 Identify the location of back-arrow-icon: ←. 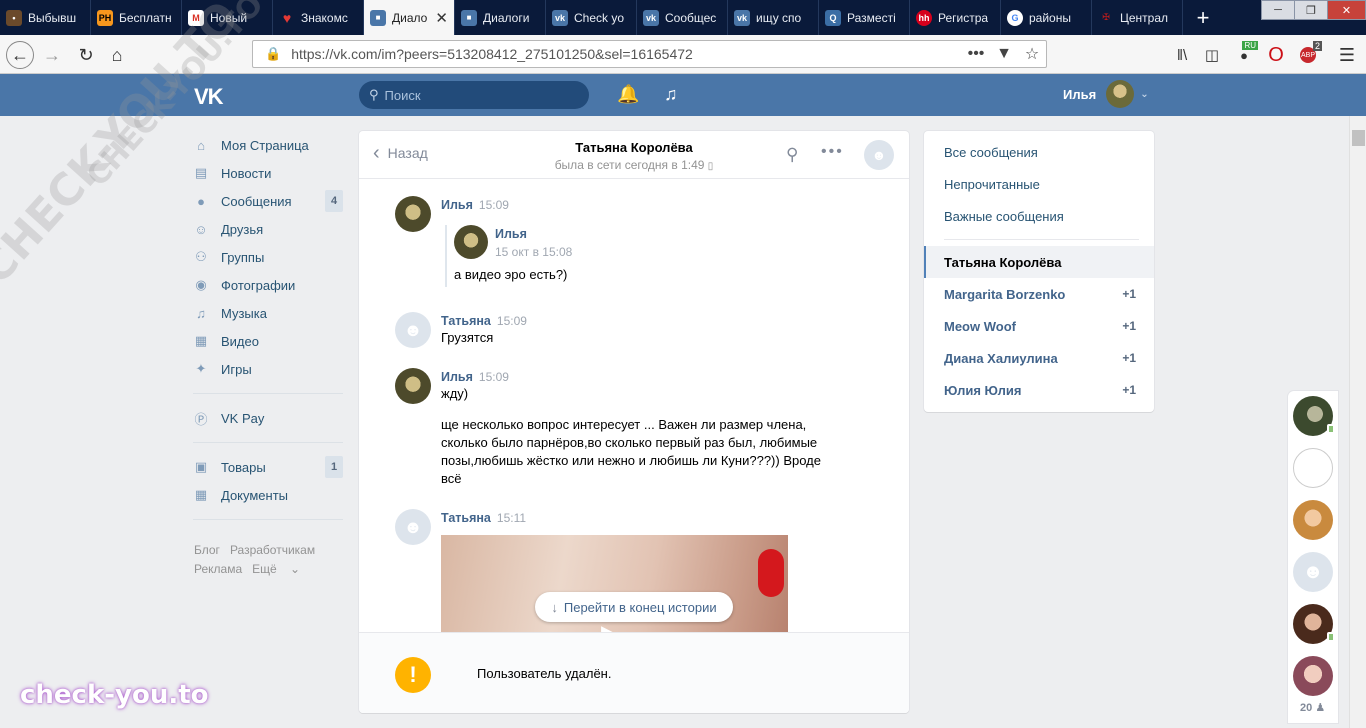
(20, 55).